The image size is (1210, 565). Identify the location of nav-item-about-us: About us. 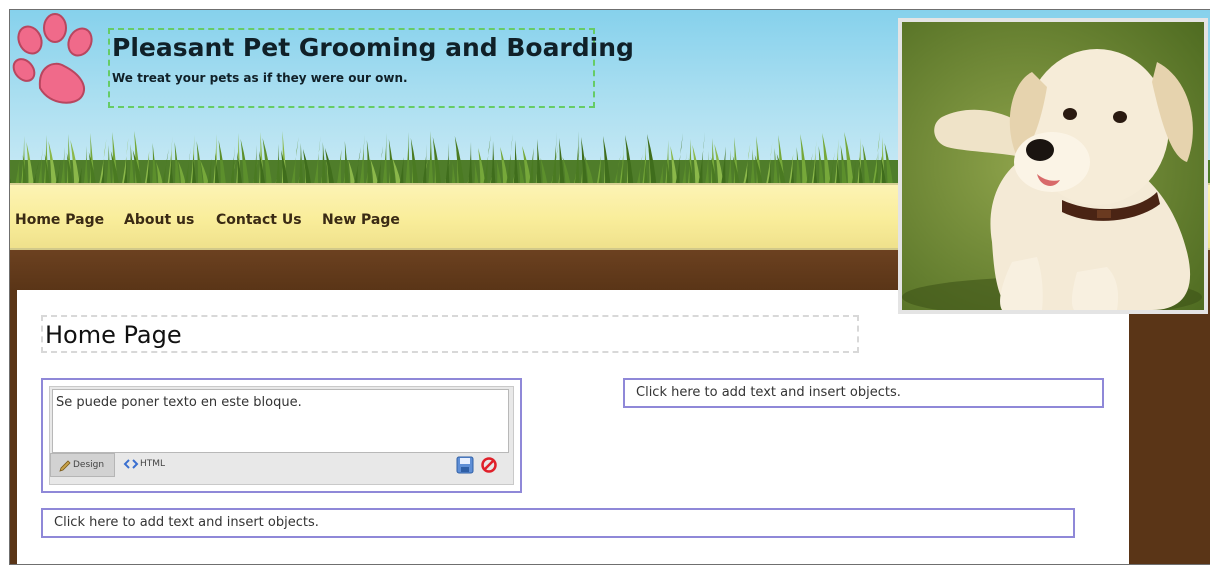
(159, 220).